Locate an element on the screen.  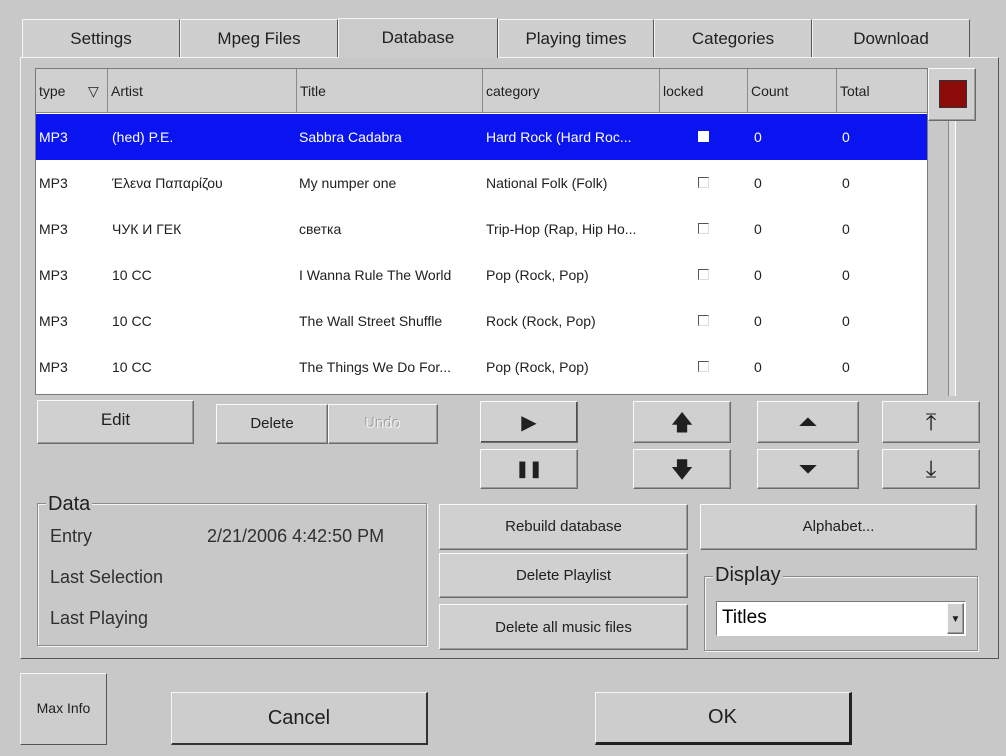
double-arrow-up-icon: ⏶ is located at coordinates (808, 422).